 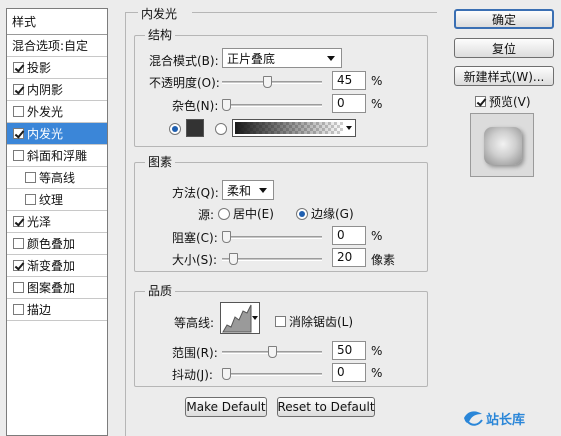 I want to click on size-unit: 像素, so click(x=383, y=260).